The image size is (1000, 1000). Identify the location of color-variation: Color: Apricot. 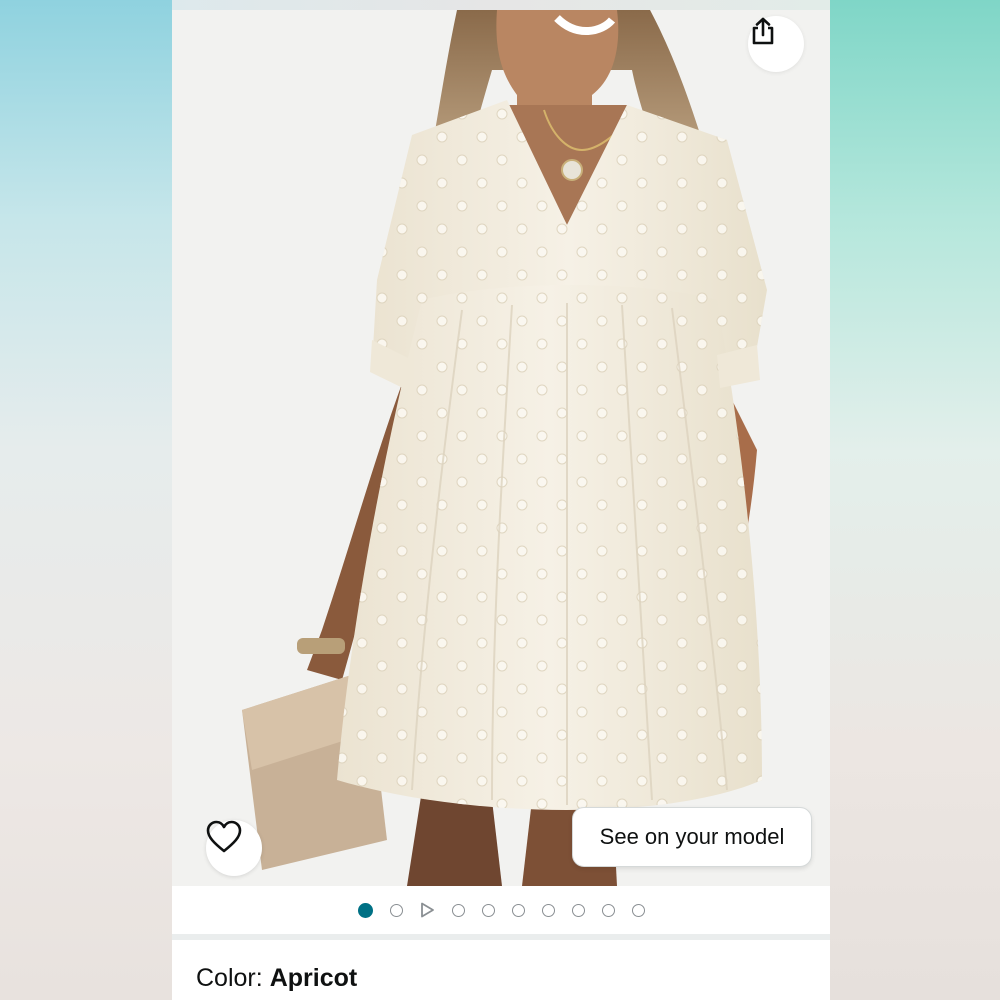
(276, 978).